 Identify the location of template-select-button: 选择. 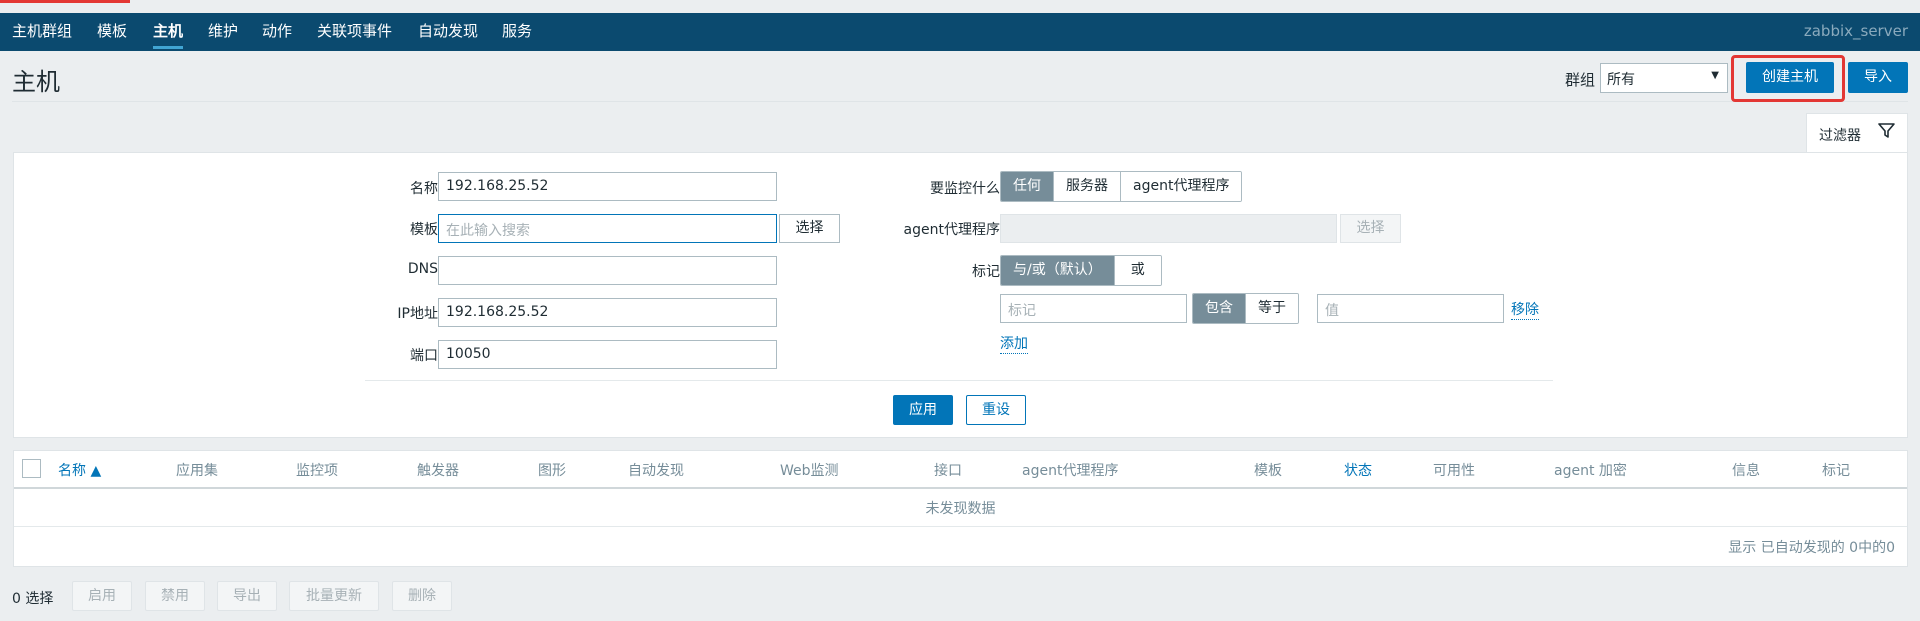
(809, 228).